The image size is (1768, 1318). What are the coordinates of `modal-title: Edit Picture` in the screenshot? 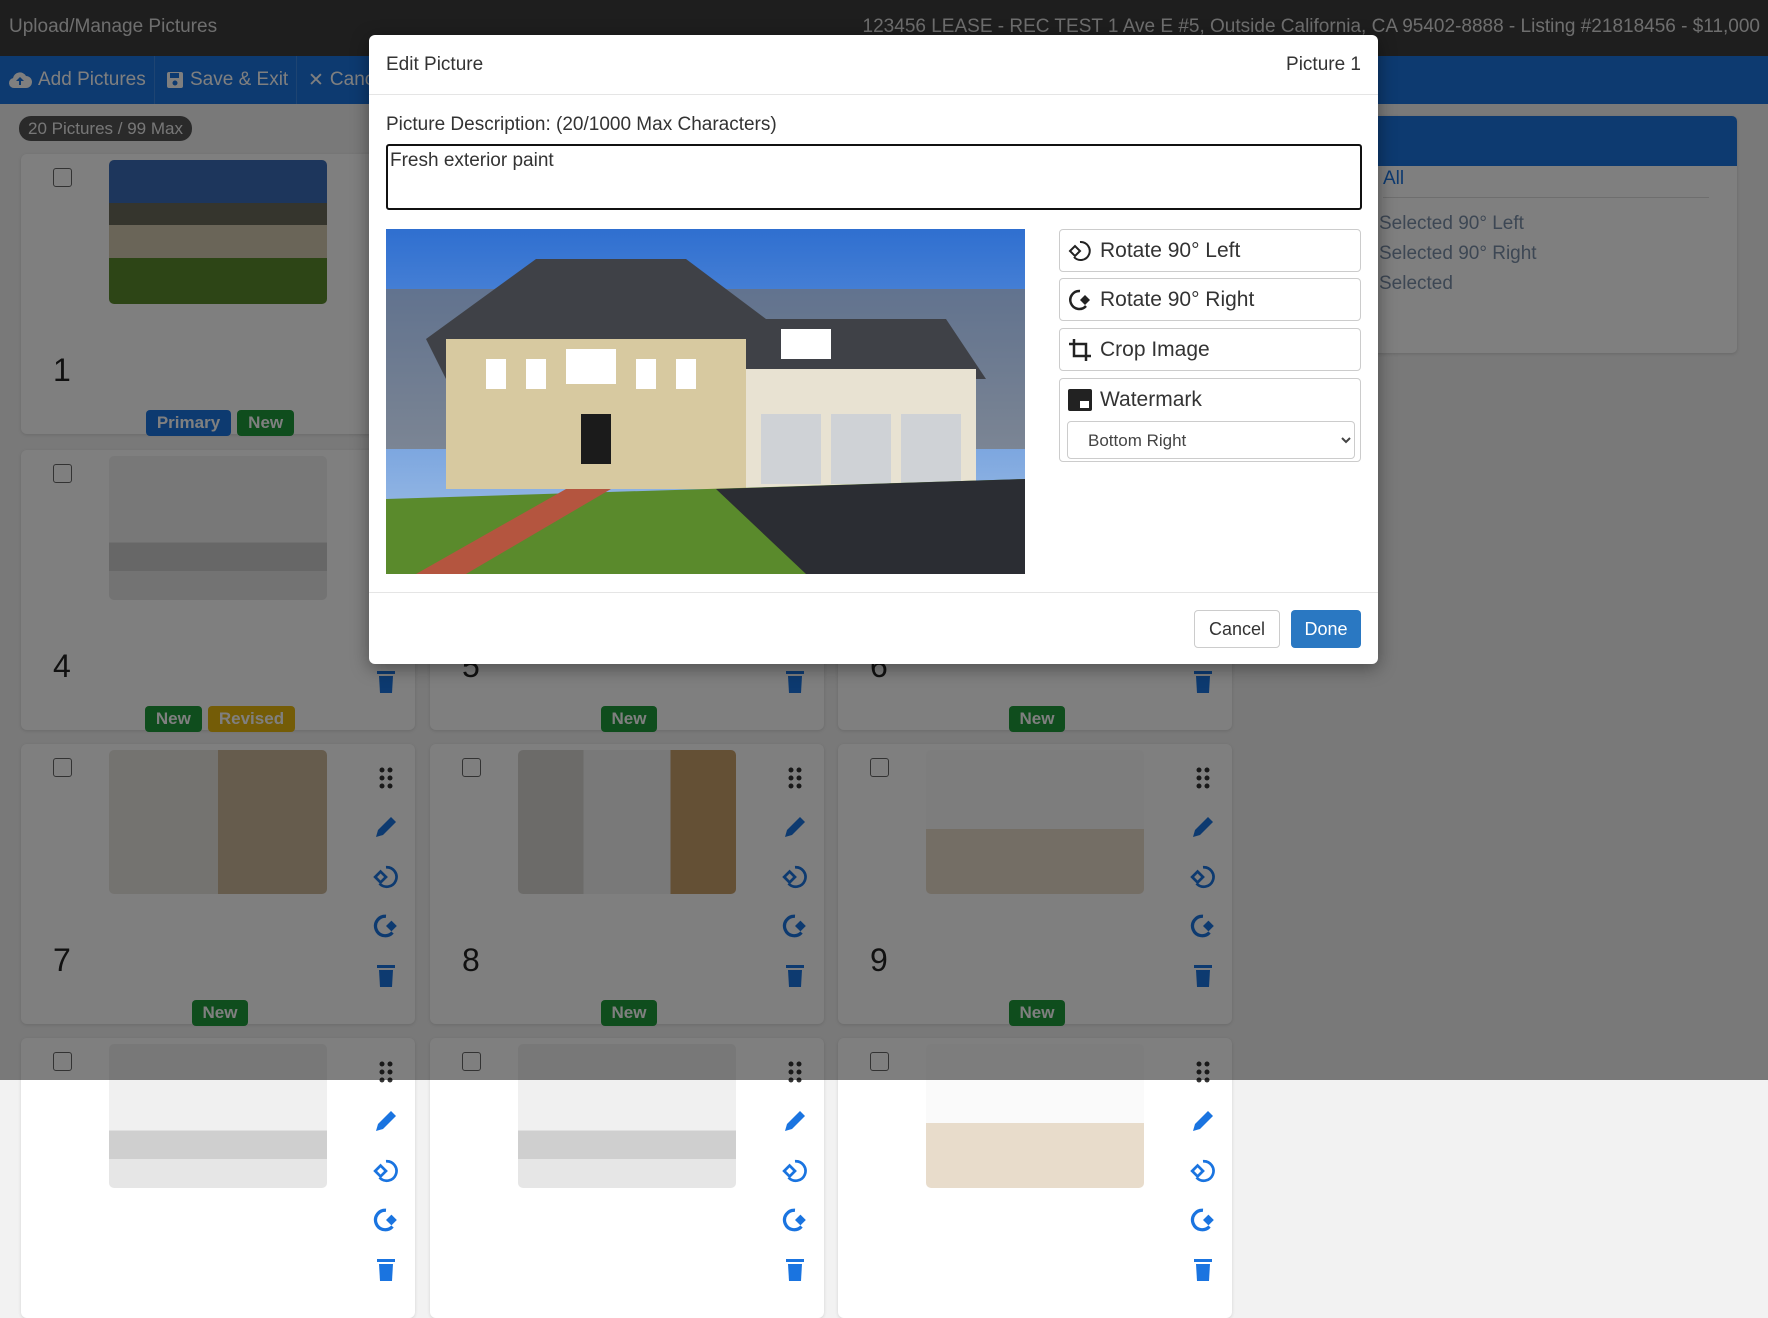 It's located at (435, 64).